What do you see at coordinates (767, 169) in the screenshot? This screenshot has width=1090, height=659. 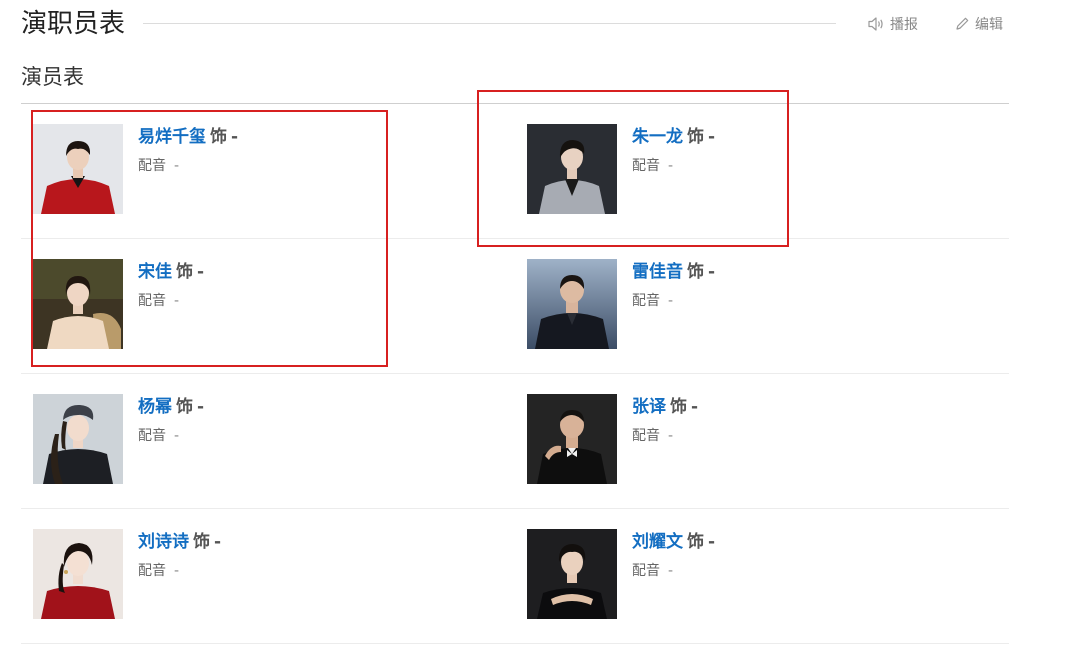 I see `cast-item: 朱一龙饰 - 配音 -` at bounding box center [767, 169].